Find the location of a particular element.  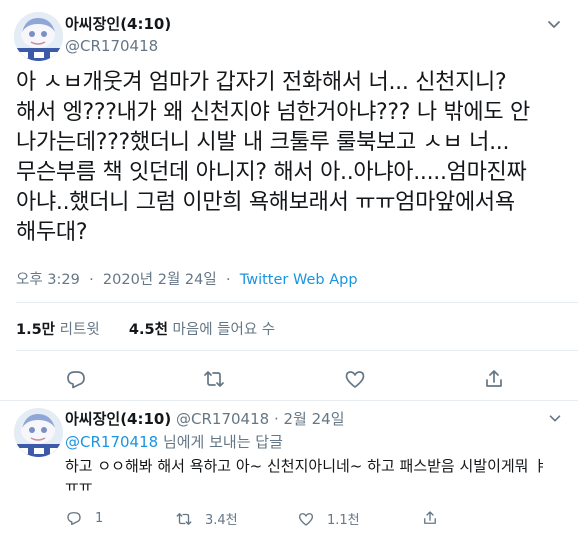

reply-action-bar: 1 3.4천 1.1천 is located at coordinates (320, 520).